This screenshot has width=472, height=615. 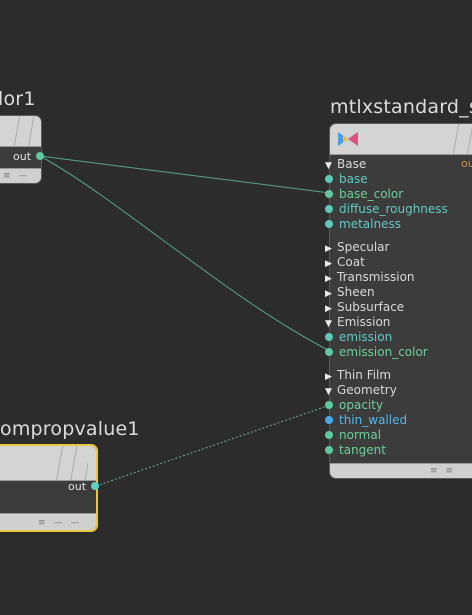 I want to click on footer-icons: ≡ —, so click(x=15, y=176).